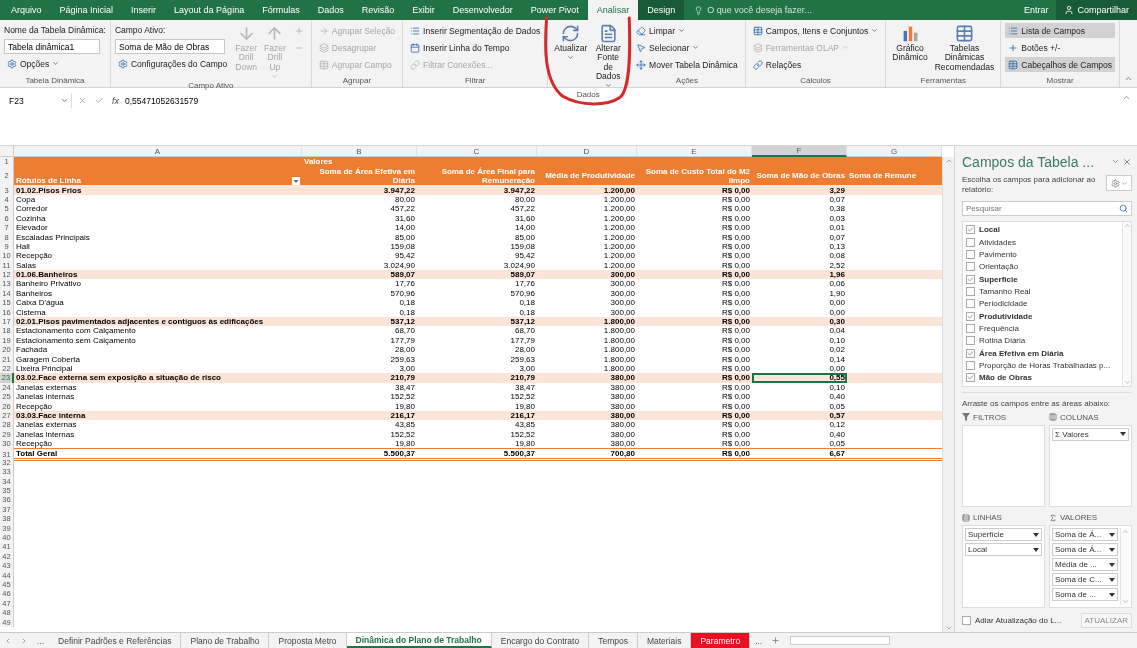 This screenshot has height=648, width=1137. What do you see at coordinates (721, 640) in the screenshot?
I see `sheet-tab: Parametro` at bounding box center [721, 640].